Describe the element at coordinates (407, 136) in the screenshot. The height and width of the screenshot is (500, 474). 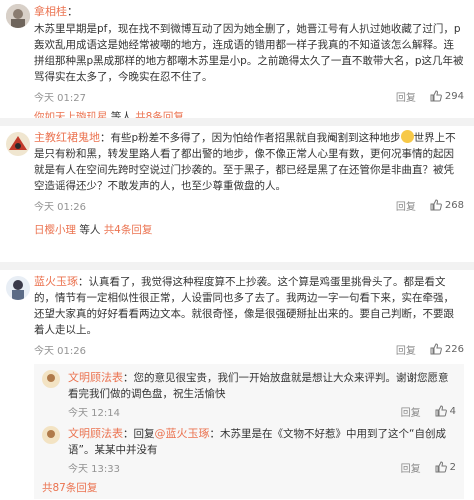
I see `thinking-emoji-icon` at that location.